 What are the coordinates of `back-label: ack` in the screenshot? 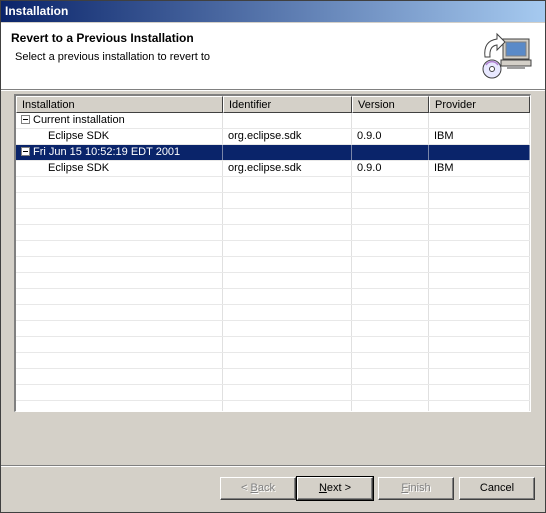 It's located at (266, 488).